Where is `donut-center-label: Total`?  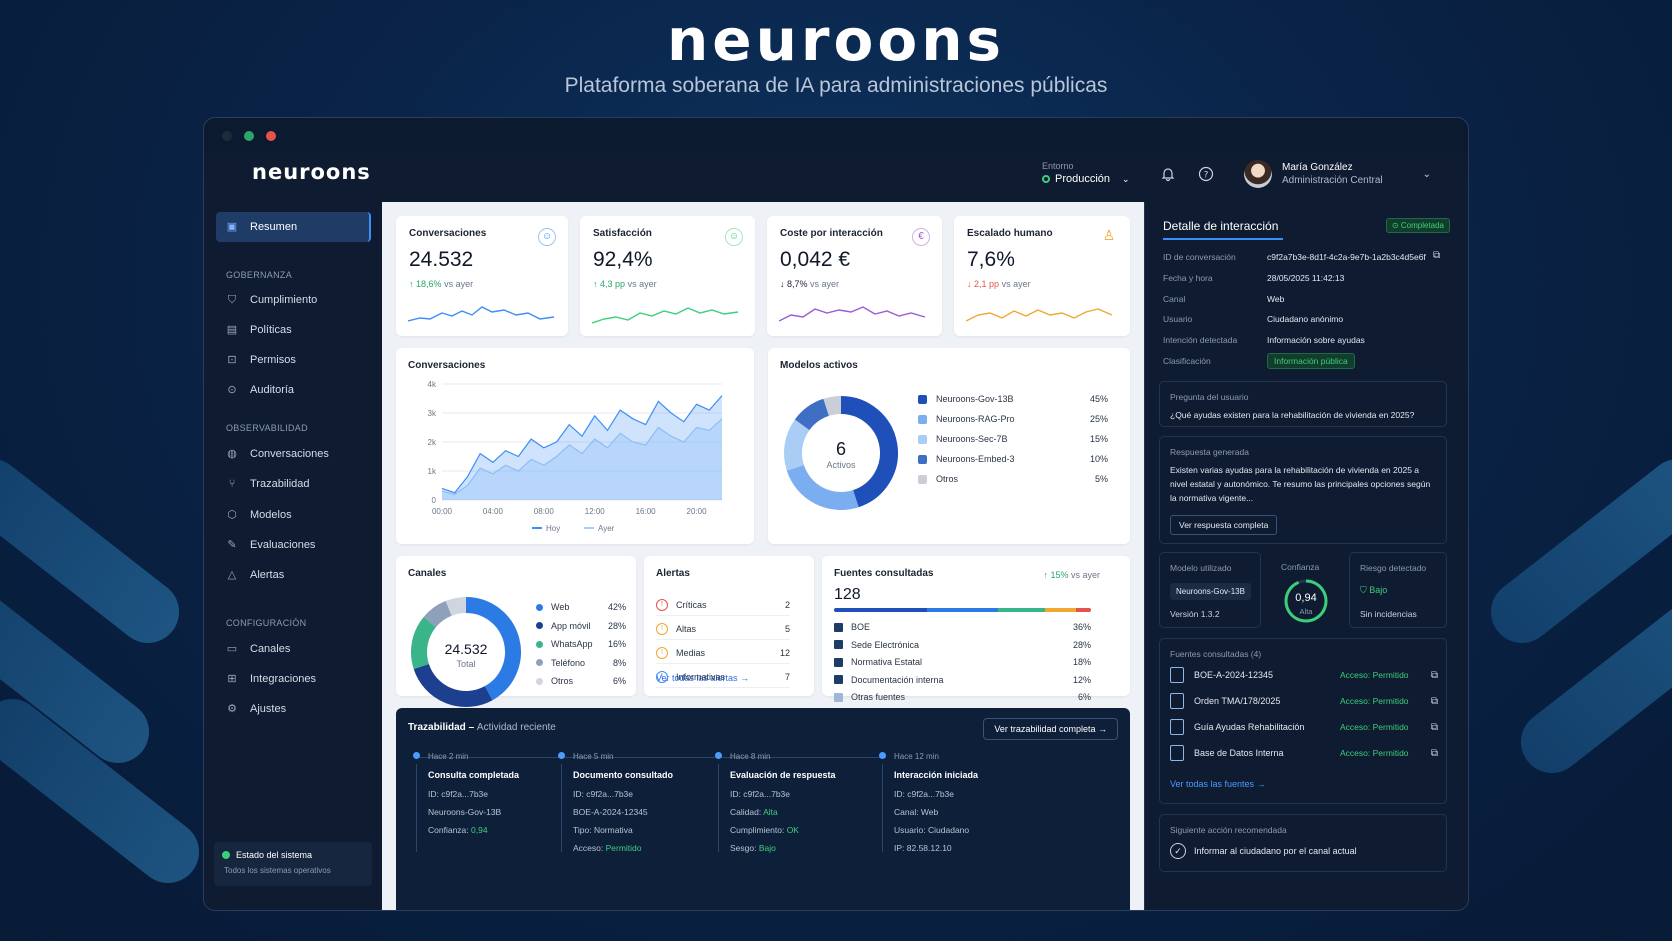 donut-center-label: Total is located at coordinates (465, 664).